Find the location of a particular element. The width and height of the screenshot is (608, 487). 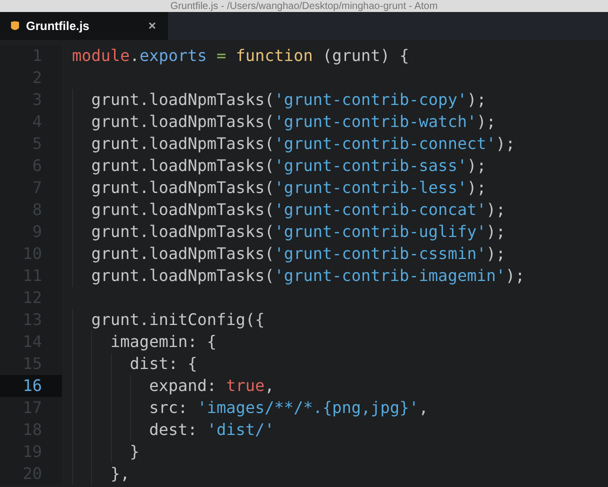

code-line: grunt.loadNpmTasks('grunt-contrib-watch'); is located at coordinates (293, 121).